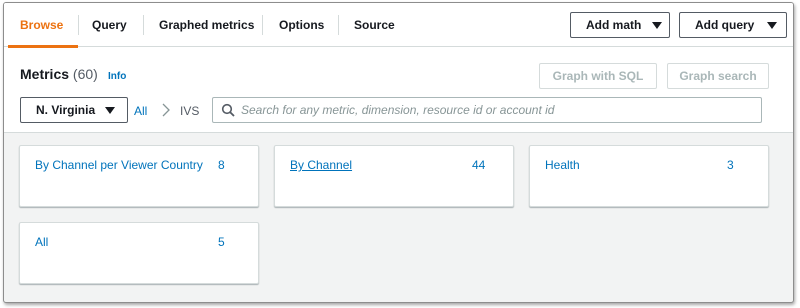  Describe the element at coordinates (109, 25) in the screenshot. I see `tab-query: Query` at that location.